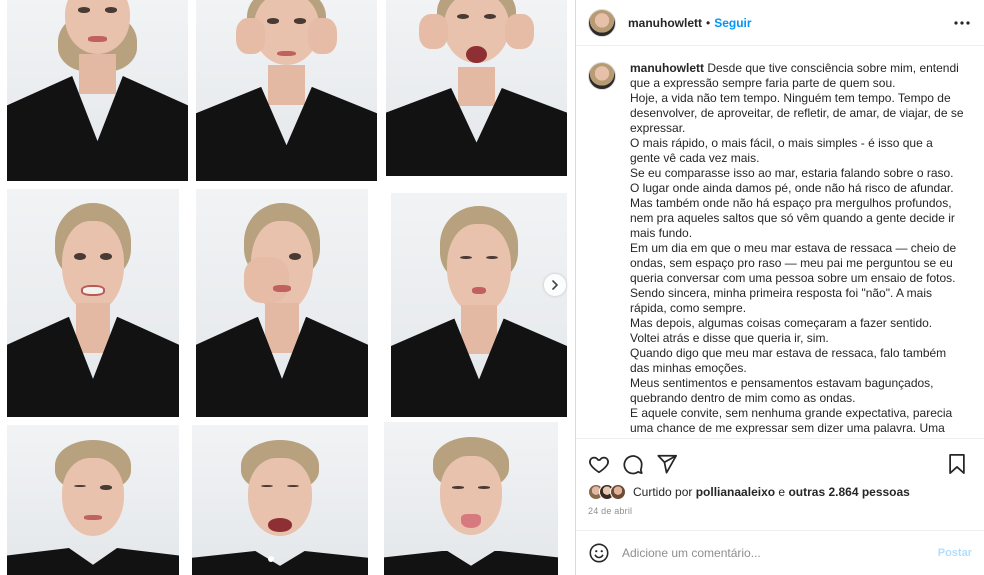 This screenshot has width=984, height=575. Describe the element at coordinates (607, 492) in the screenshot. I see `liker-avatars` at that location.